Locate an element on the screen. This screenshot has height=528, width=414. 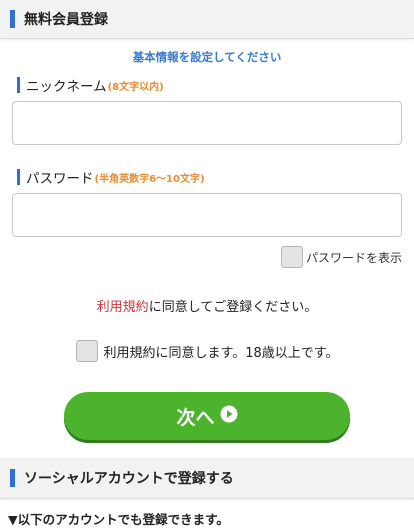
password-label-text: パスワード is located at coordinates (60, 179).